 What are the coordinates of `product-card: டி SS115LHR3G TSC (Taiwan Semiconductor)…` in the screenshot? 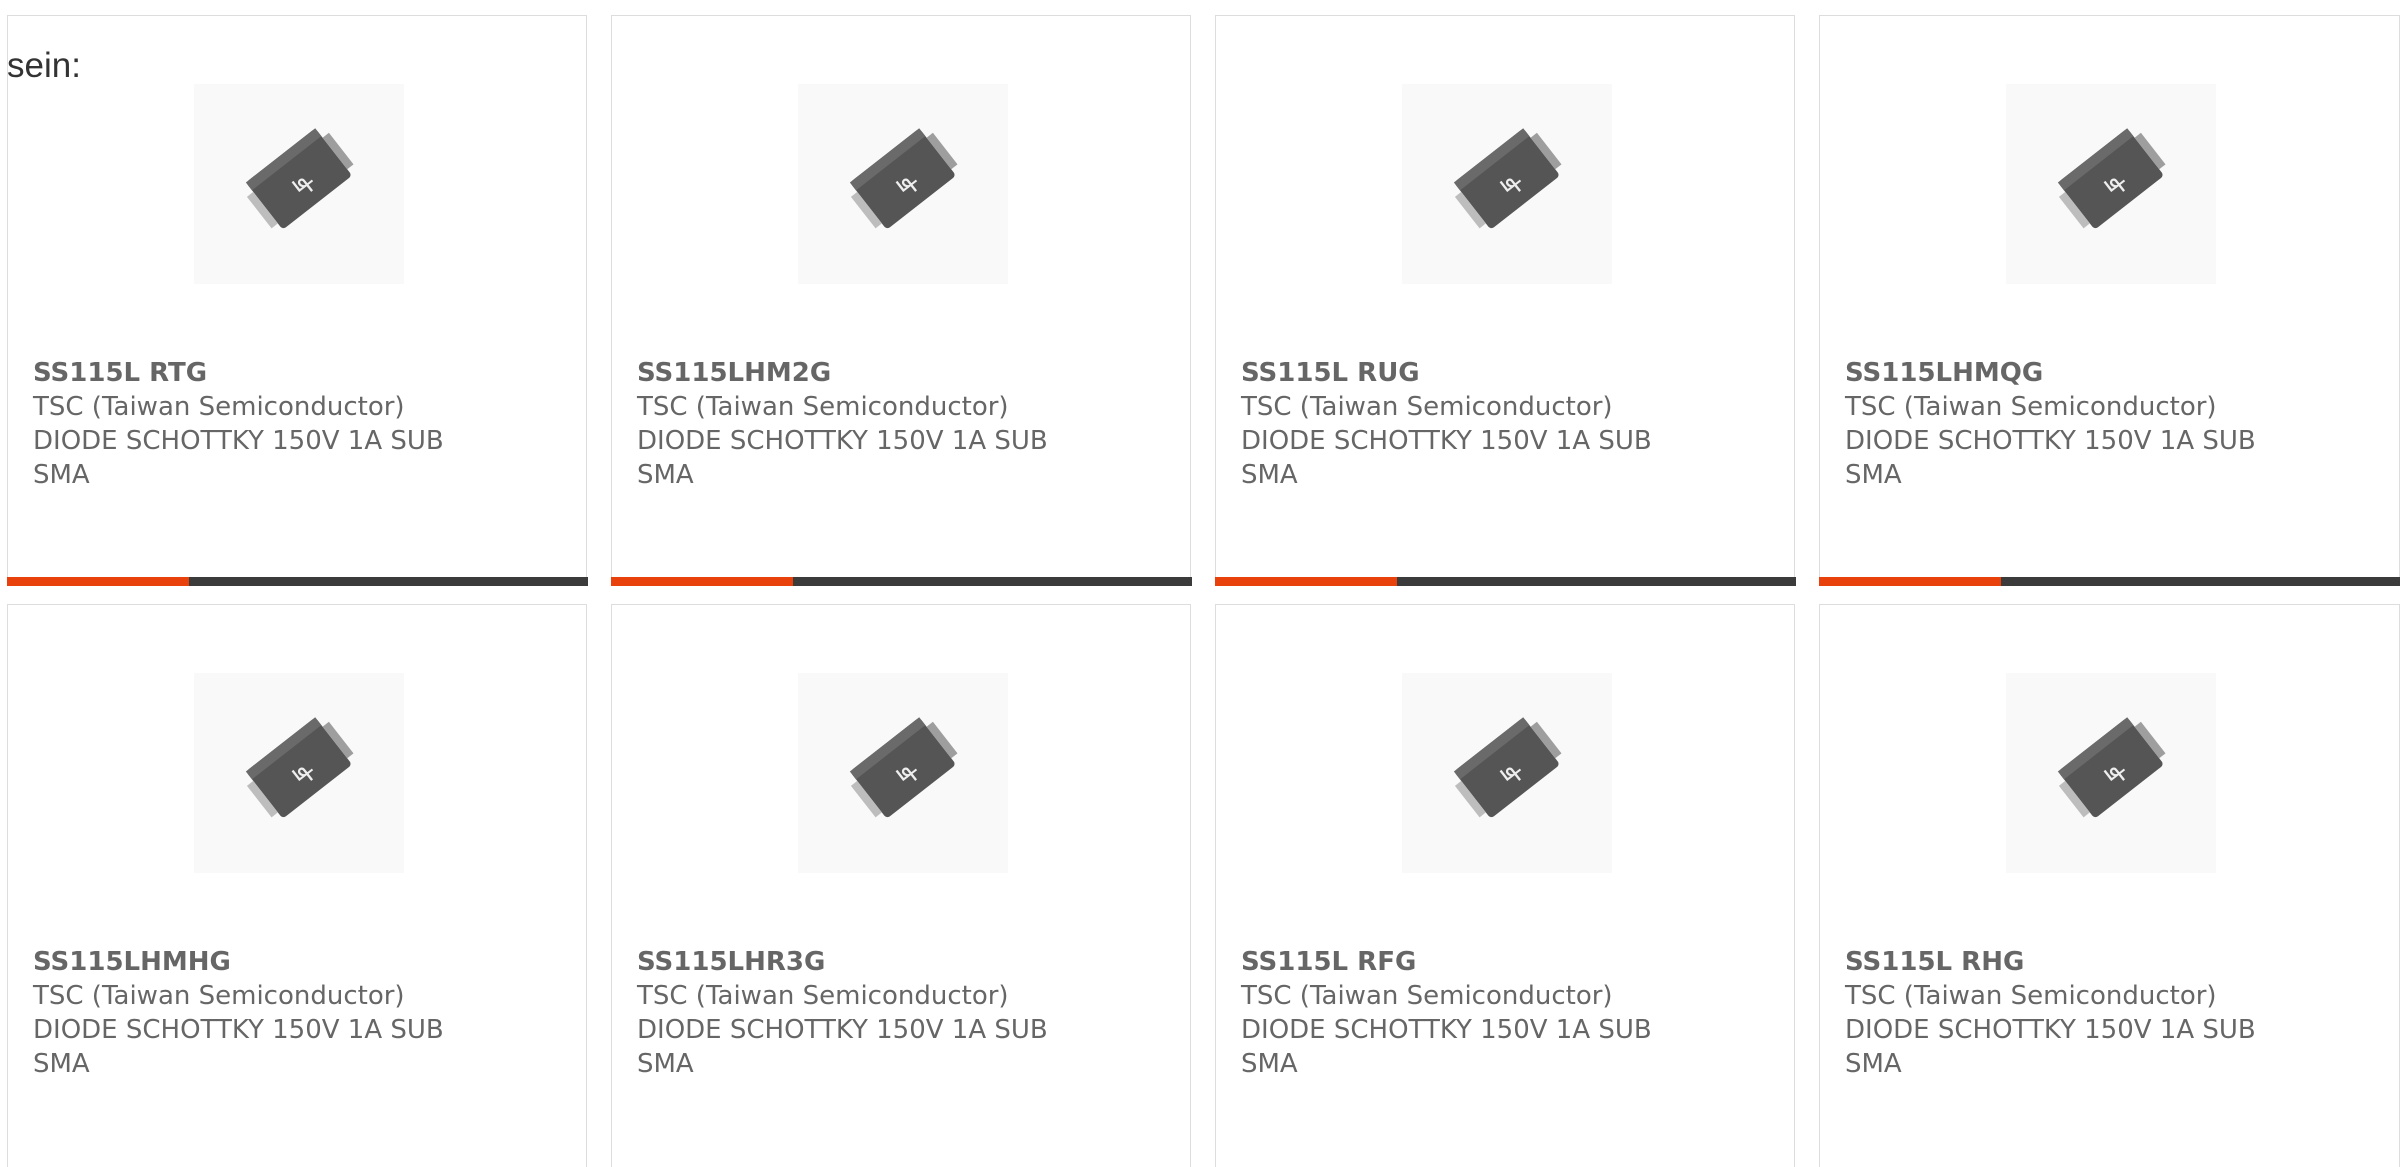 It's located at (901, 885).